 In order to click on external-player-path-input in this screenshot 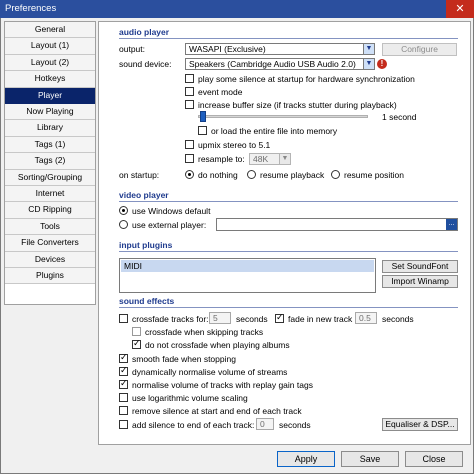, I will do `click(337, 224)`.